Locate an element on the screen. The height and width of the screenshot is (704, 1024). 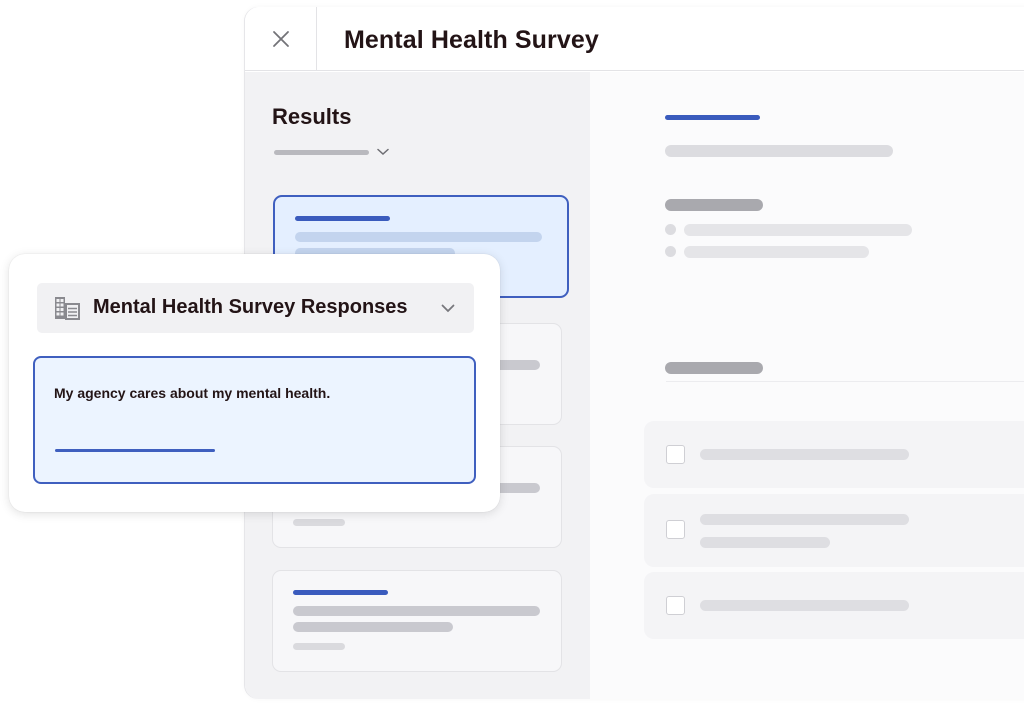
title-bar: Mental Health Survey is located at coordinates (634, 39).